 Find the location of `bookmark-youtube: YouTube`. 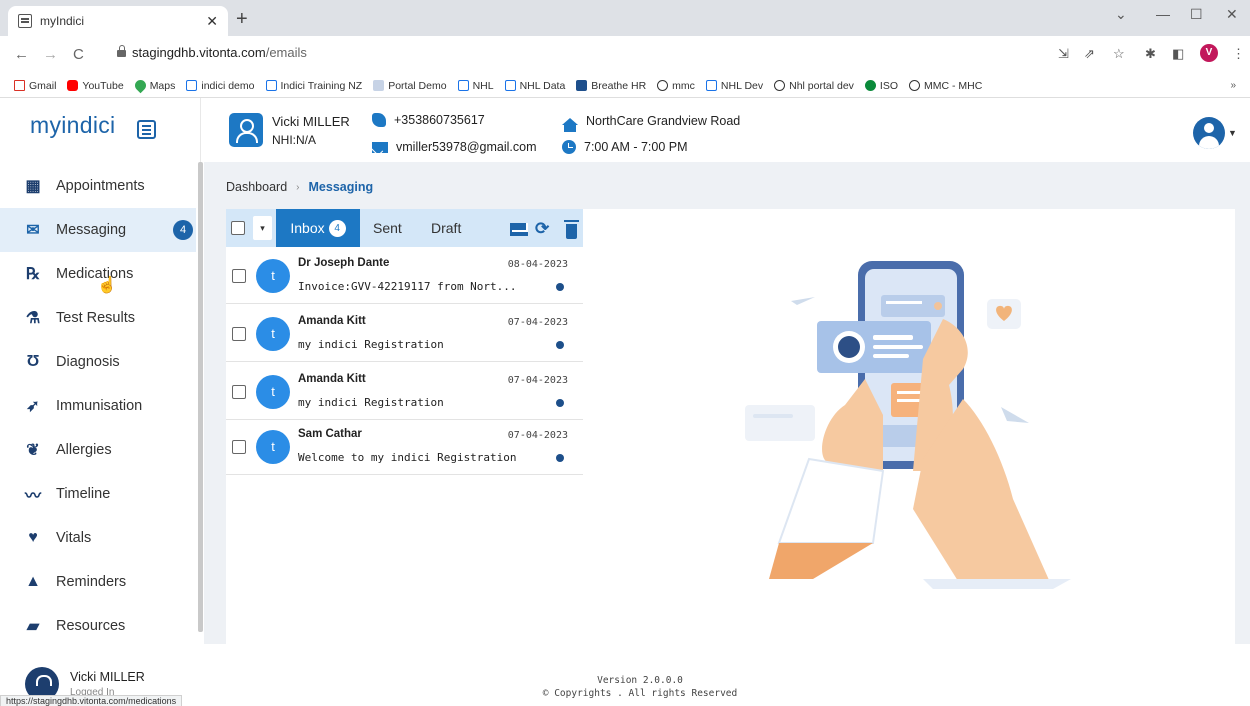

bookmark-youtube: YouTube is located at coordinates (95, 85).